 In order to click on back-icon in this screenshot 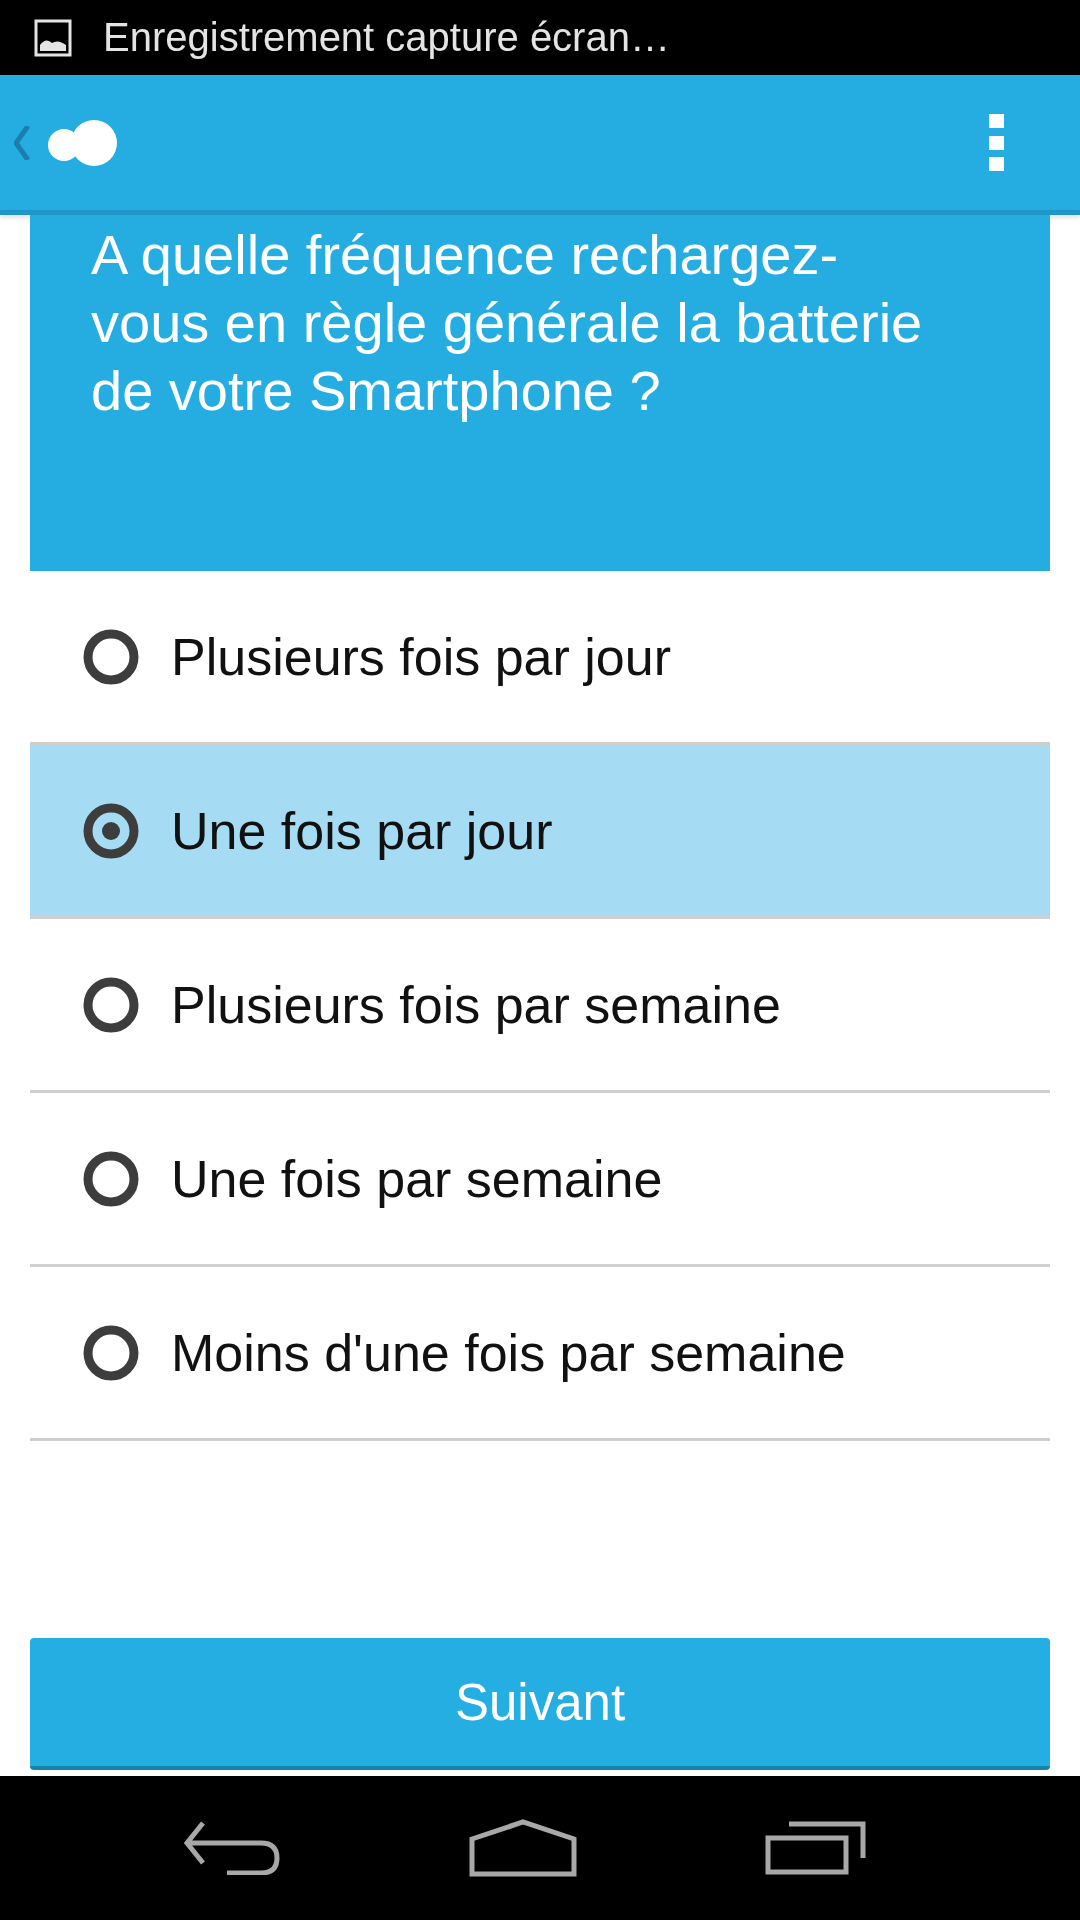, I will do `click(232, 1848)`.